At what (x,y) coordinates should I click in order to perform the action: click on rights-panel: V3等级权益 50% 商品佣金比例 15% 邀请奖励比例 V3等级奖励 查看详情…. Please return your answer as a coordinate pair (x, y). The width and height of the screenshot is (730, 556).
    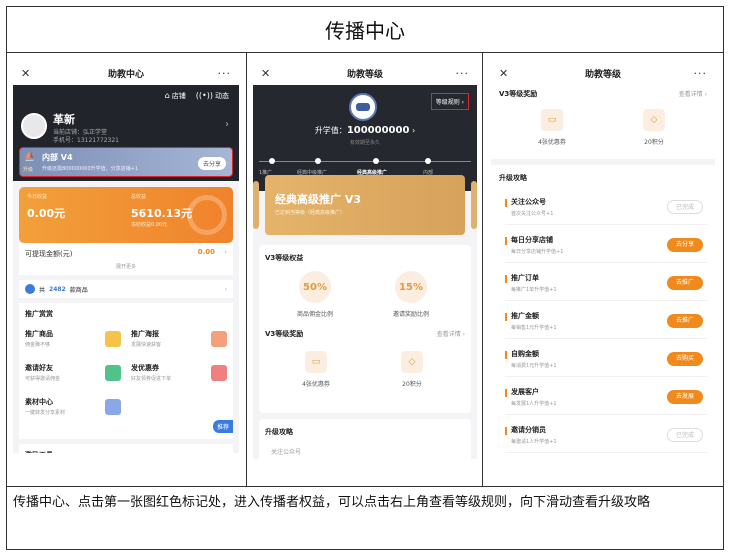
    Looking at the image, I should click on (365, 329).